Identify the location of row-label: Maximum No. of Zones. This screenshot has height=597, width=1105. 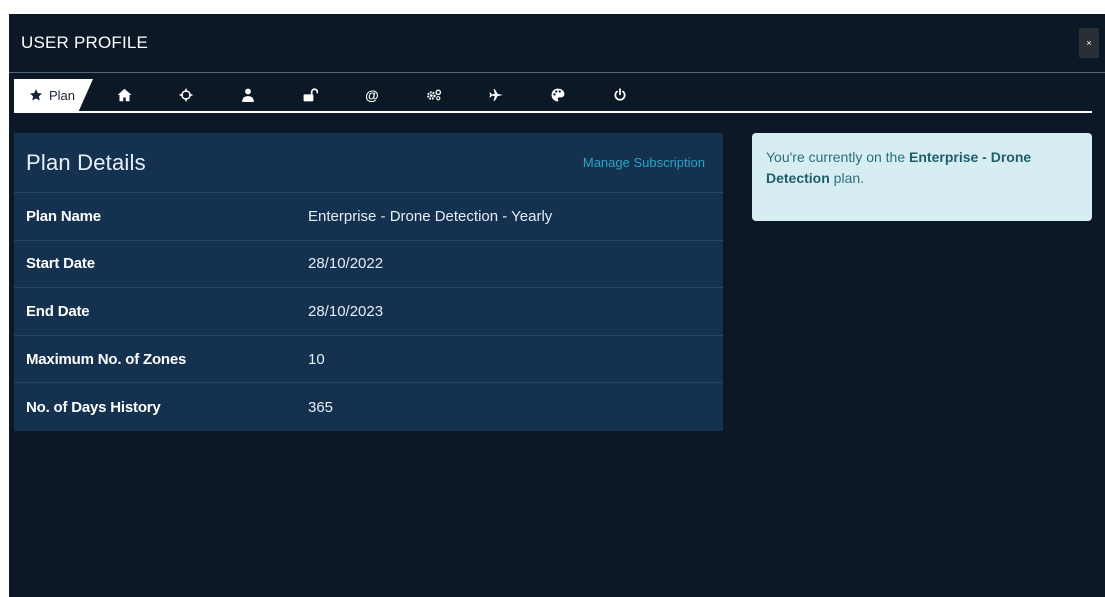
(106, 359).